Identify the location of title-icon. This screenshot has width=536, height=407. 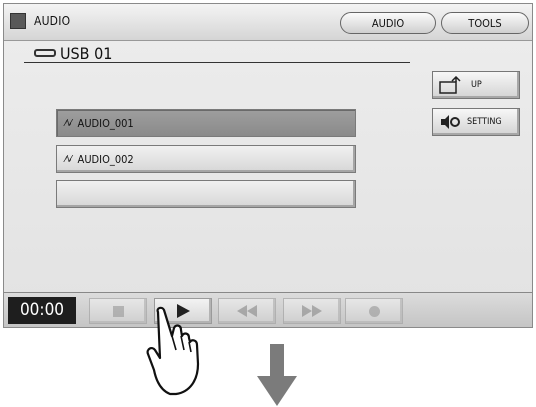
(18, 21).